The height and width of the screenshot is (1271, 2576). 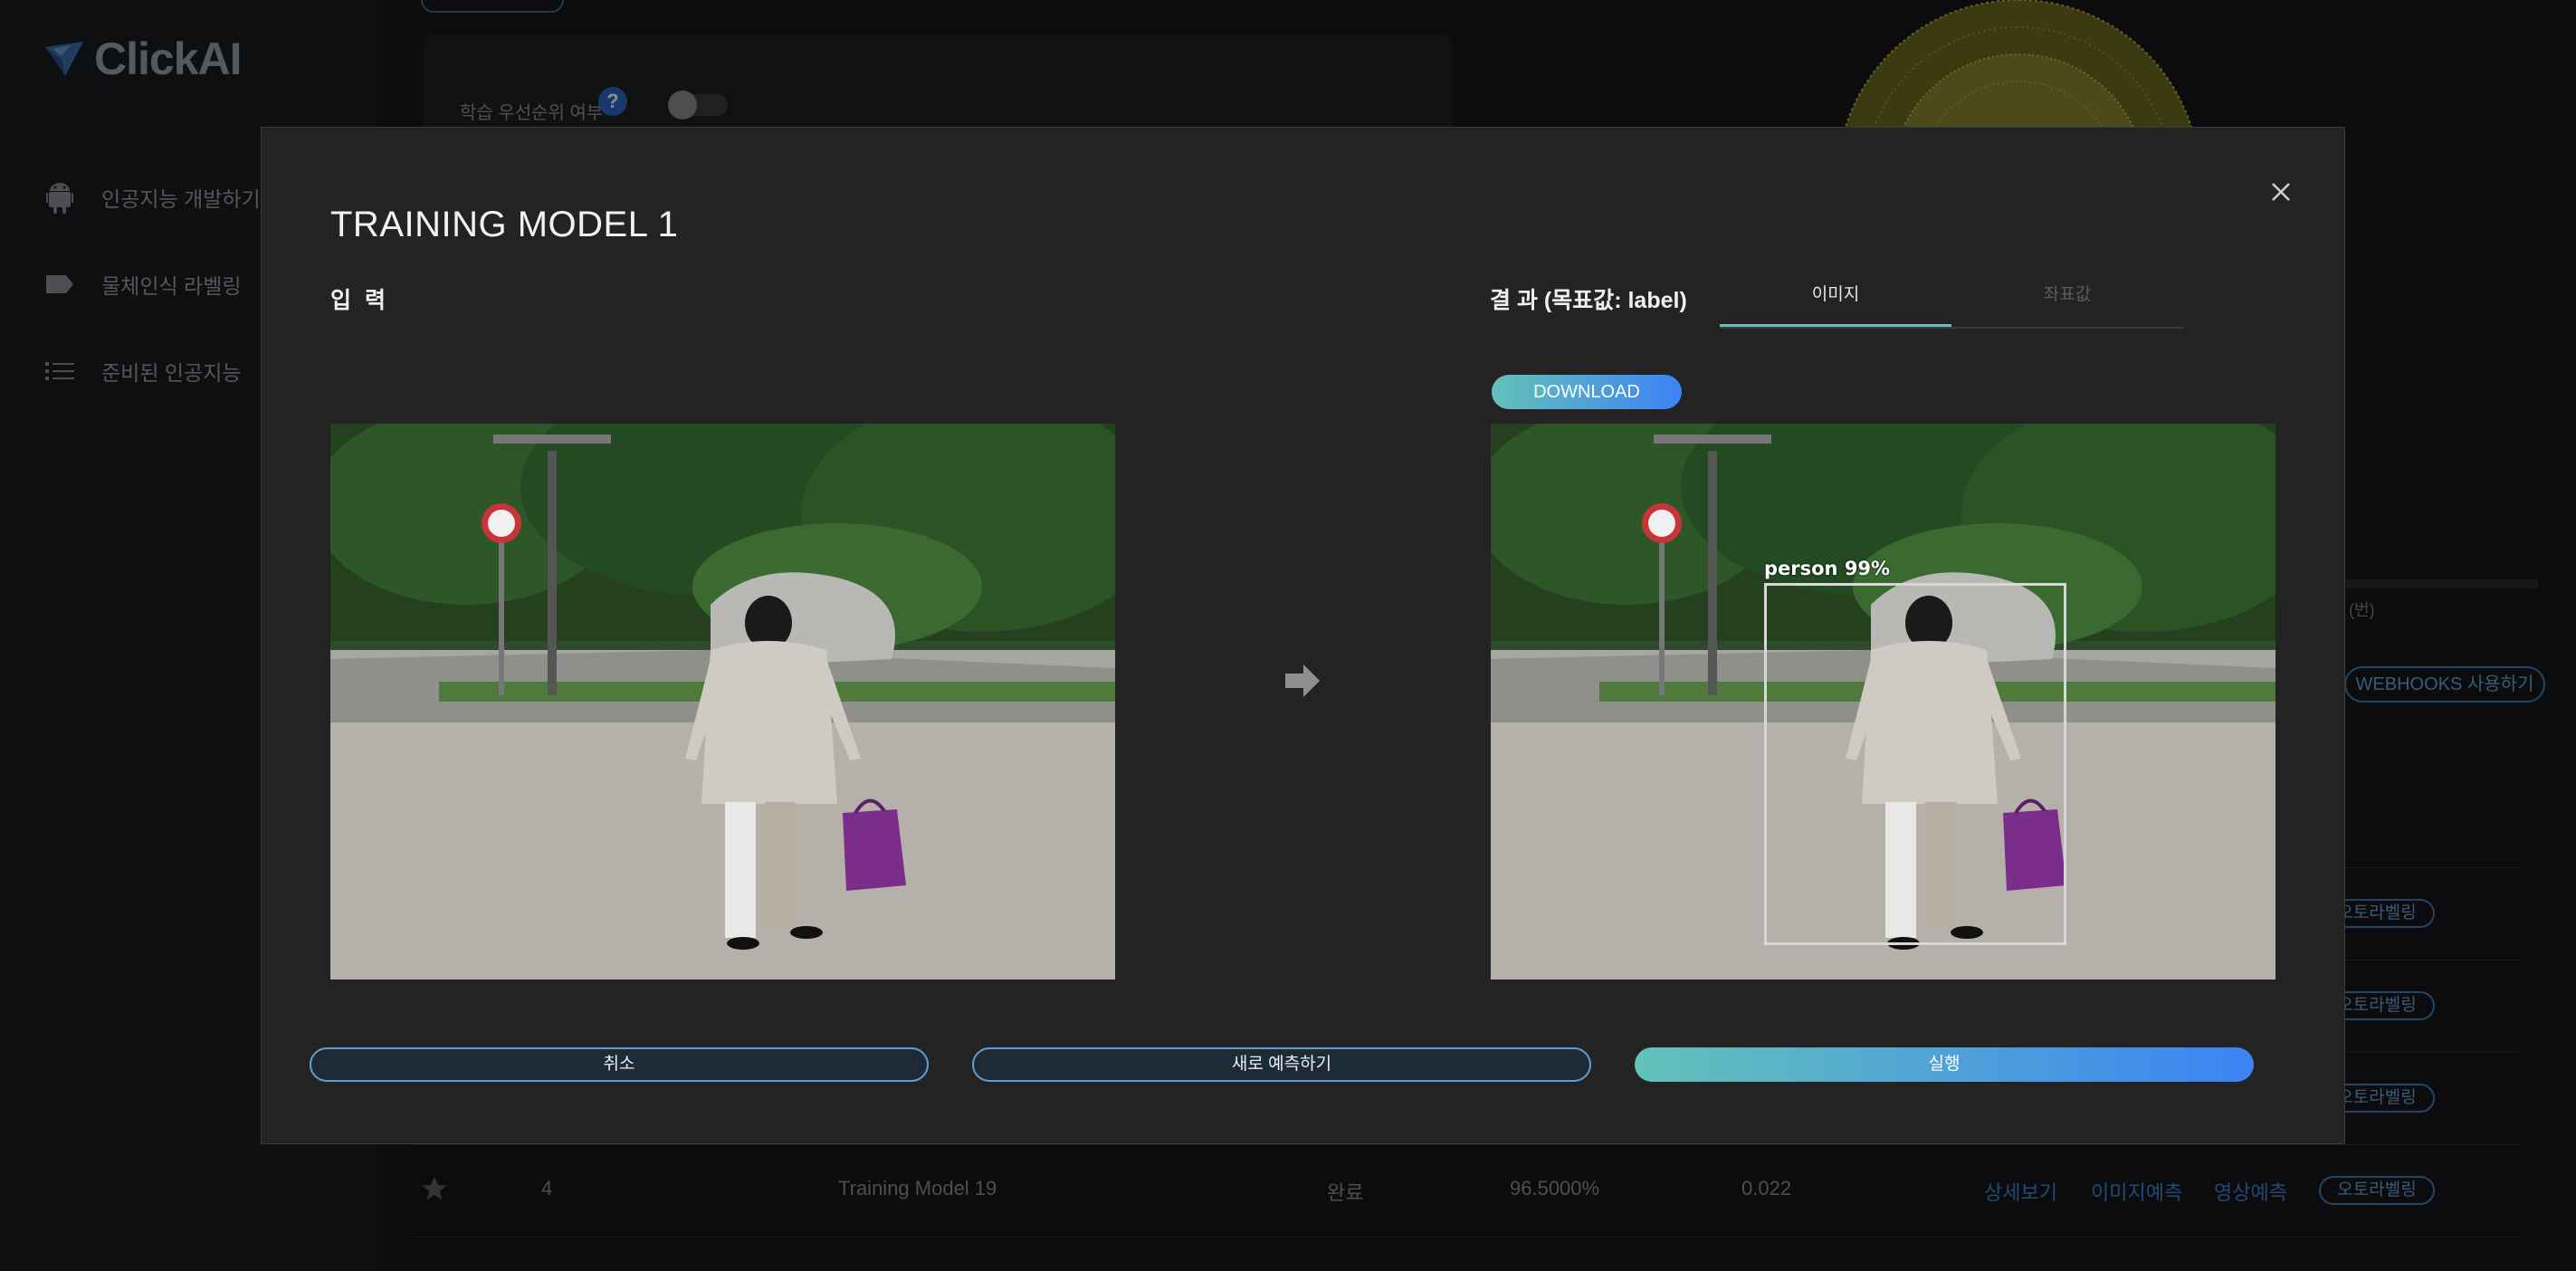 I want to click on input-image, so click(x=722, y=702).